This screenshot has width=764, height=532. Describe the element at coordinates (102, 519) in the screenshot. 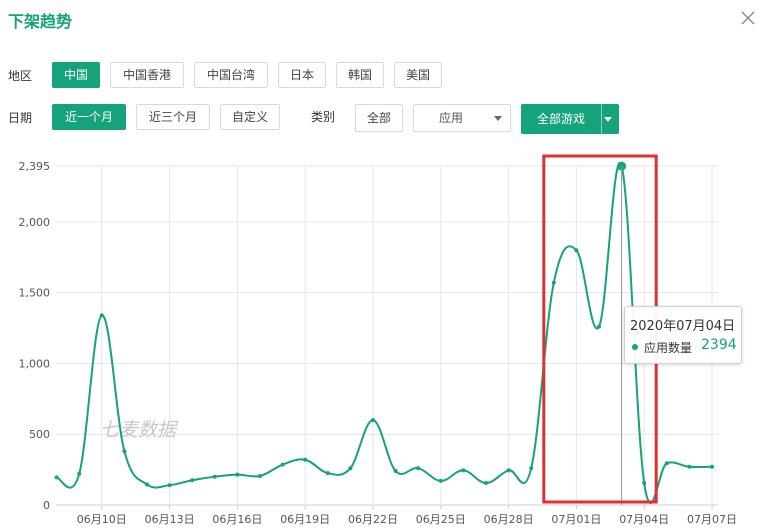

I see `x-tick-label: 06月10日` at that location.